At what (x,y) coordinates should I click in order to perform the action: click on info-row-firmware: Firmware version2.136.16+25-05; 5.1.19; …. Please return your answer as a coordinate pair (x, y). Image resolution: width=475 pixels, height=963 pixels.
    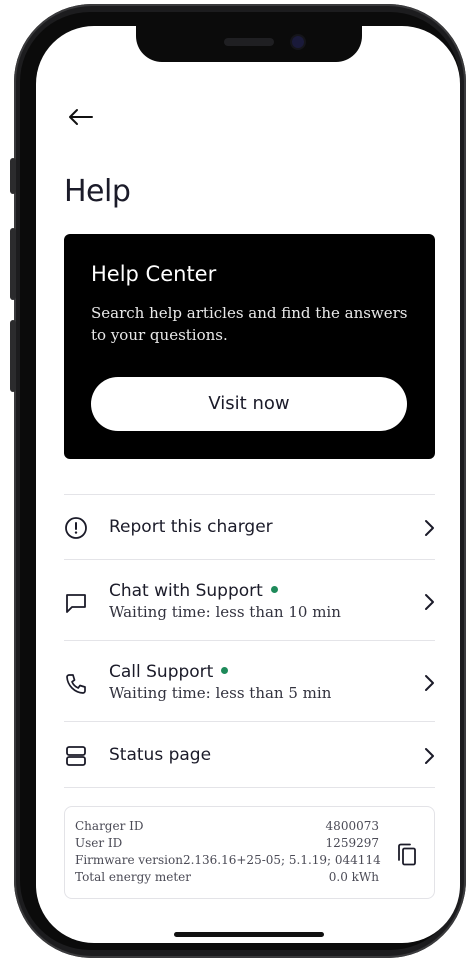
    Looking at the image, I should click on (245, 861).